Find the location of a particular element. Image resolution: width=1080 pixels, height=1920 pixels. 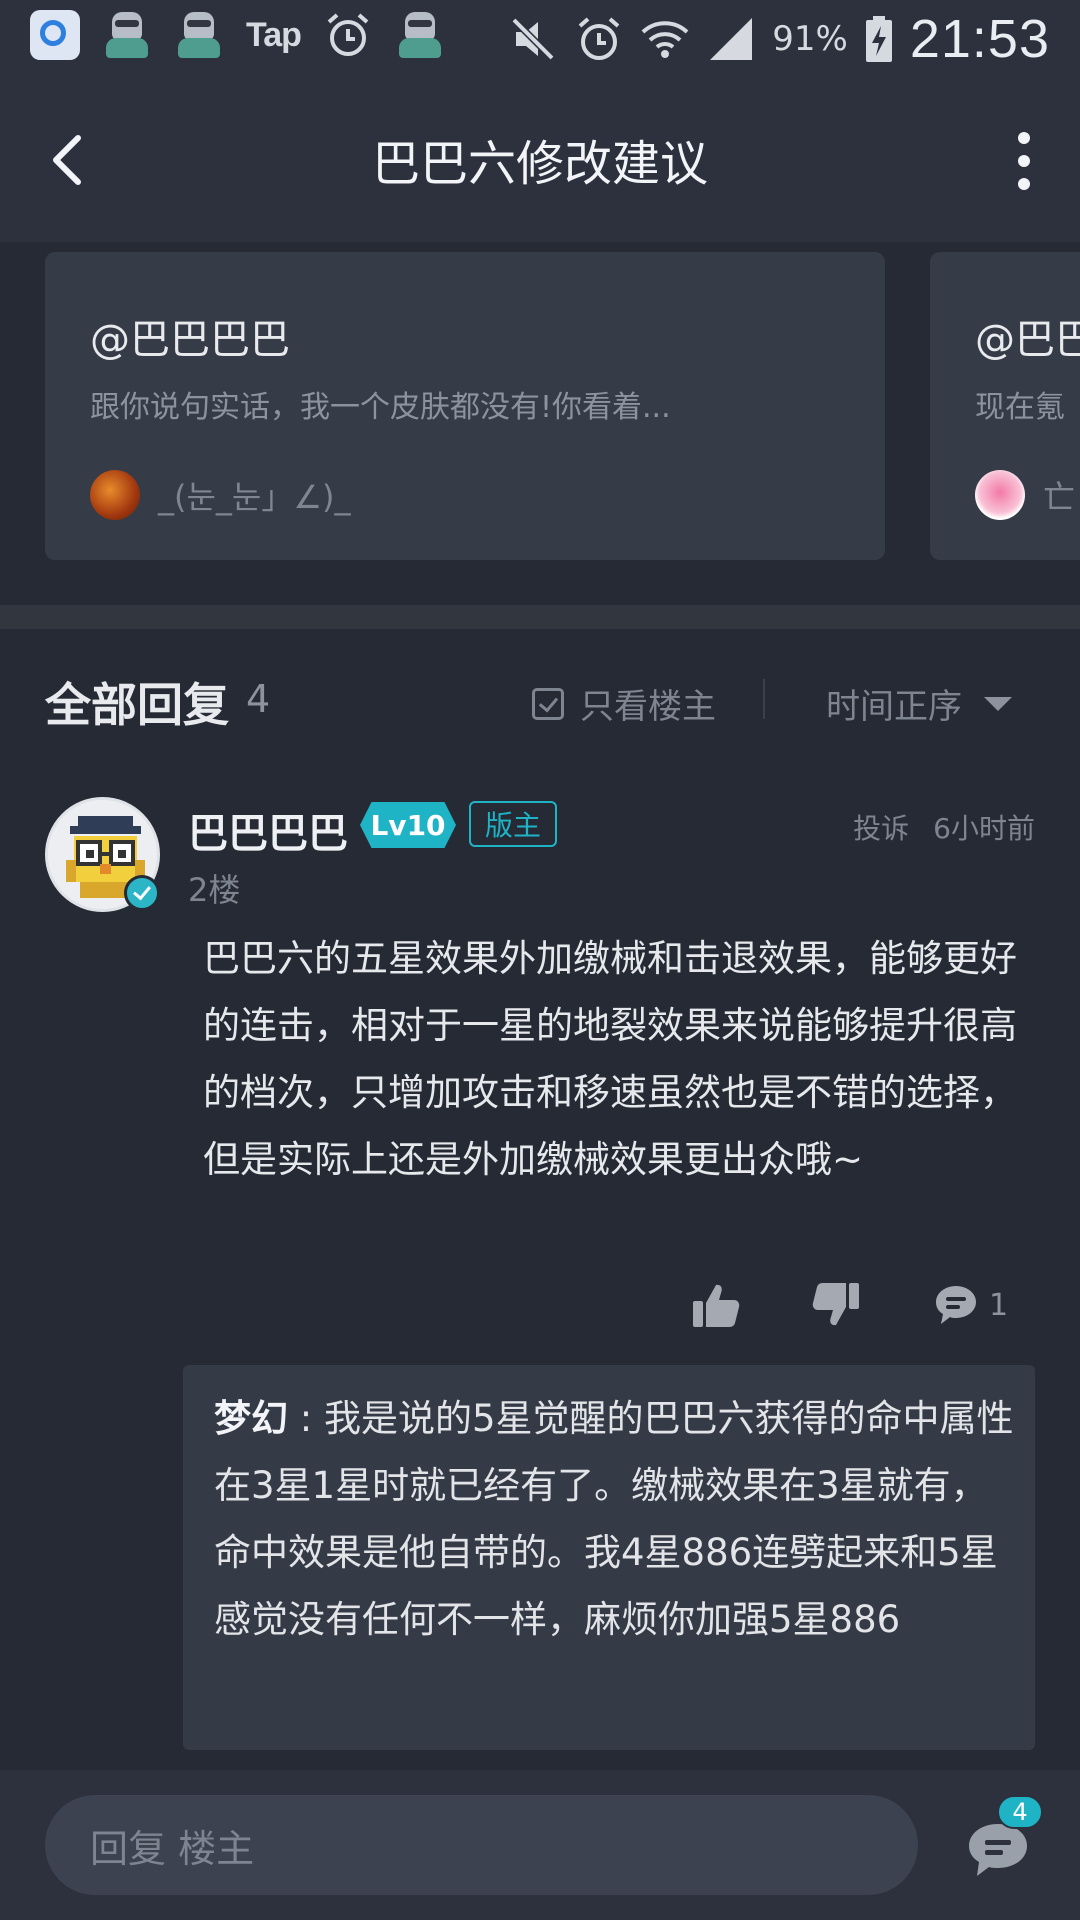

checkbox-icon is located at coordinates (548, 703).